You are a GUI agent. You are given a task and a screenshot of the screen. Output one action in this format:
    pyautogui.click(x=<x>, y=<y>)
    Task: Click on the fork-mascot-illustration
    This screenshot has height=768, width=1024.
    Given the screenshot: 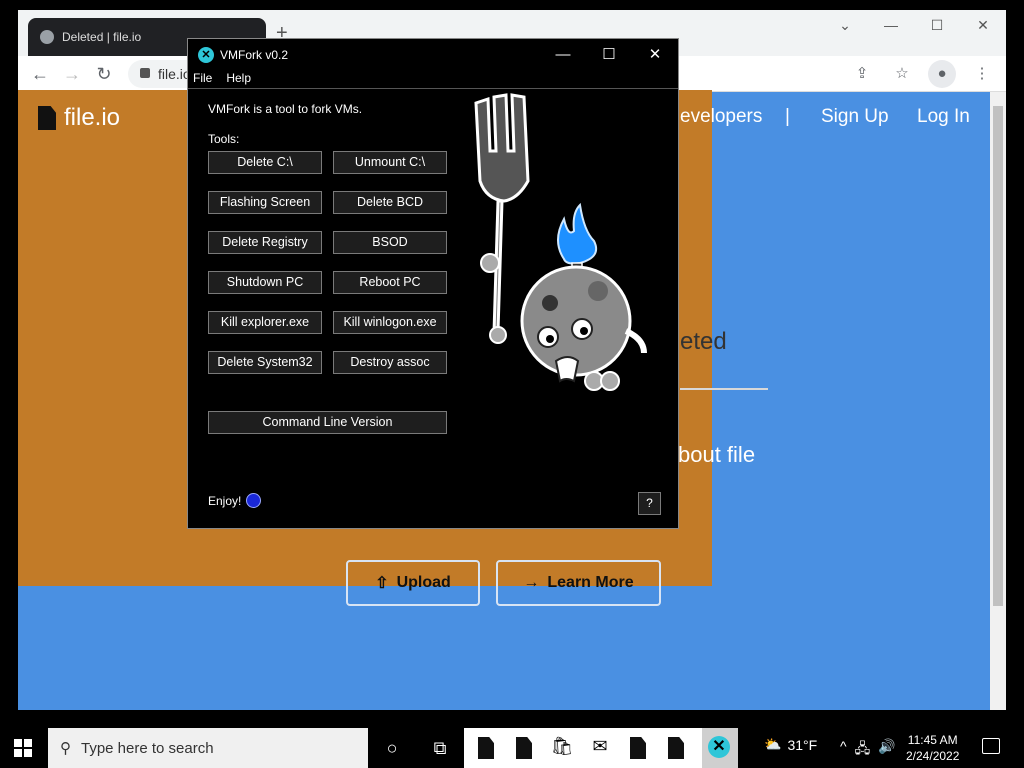 What is the action you would take?
    pyautogui.click(x=560, y=242)
    